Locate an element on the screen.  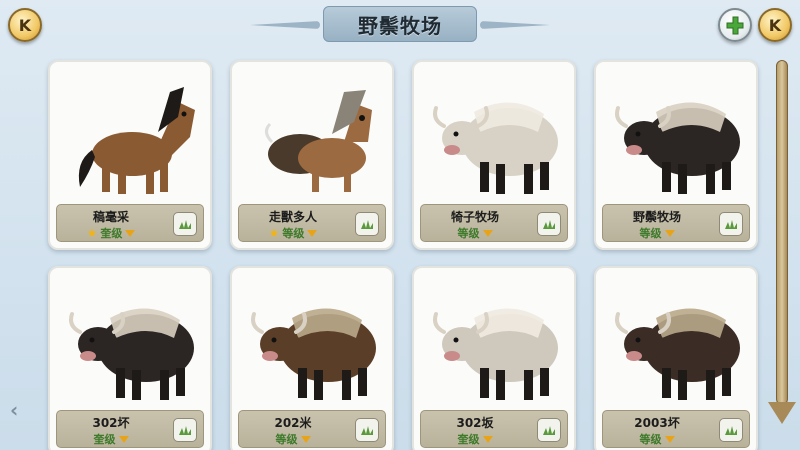
card-plate: 犄子牧场 等级 is located at coordinates (494, 223).